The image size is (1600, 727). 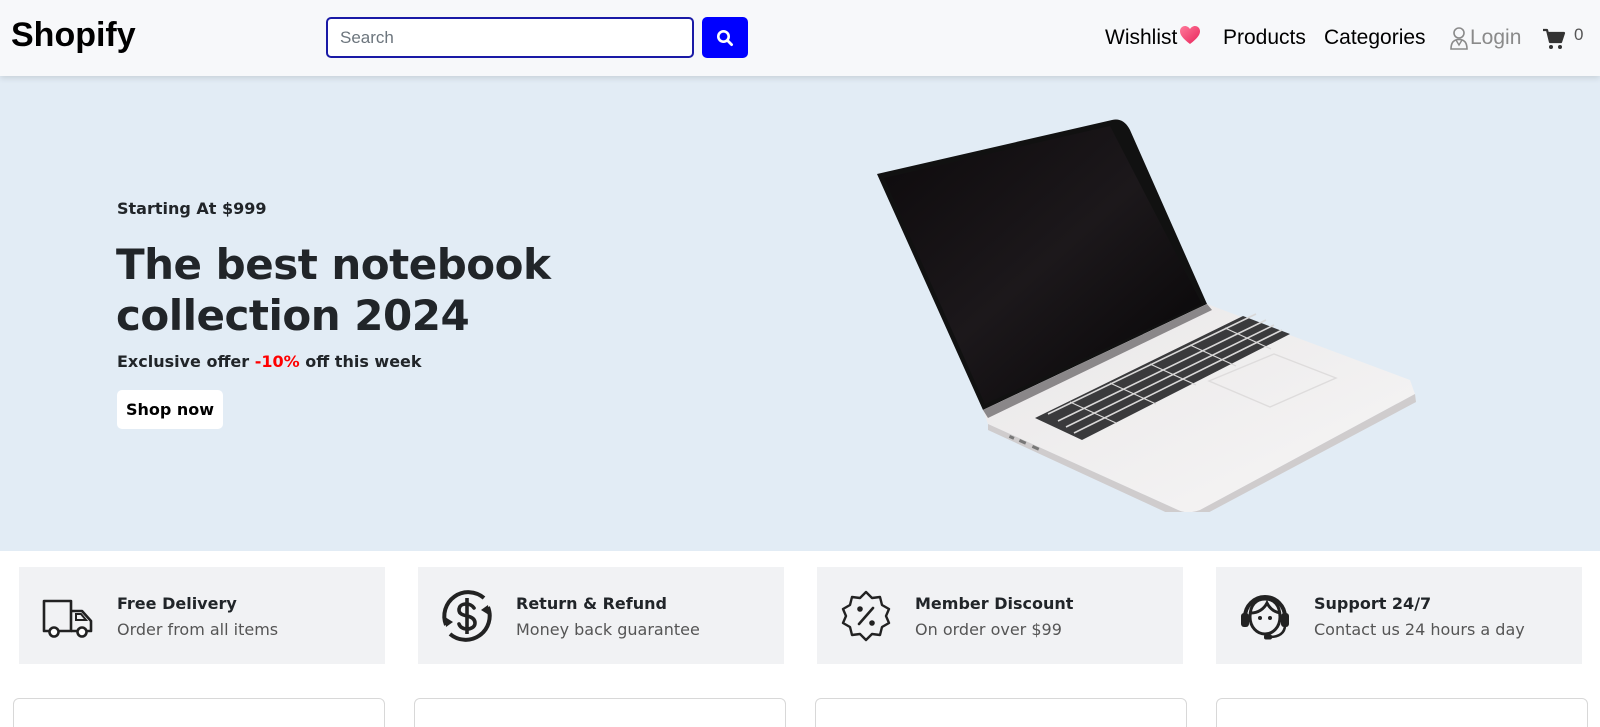 What do you see at coordinates (202, 615) in the screenshot?
I see `feature-free-delivery: Free Delivery Order from all items` at bounding box center [202, 615].